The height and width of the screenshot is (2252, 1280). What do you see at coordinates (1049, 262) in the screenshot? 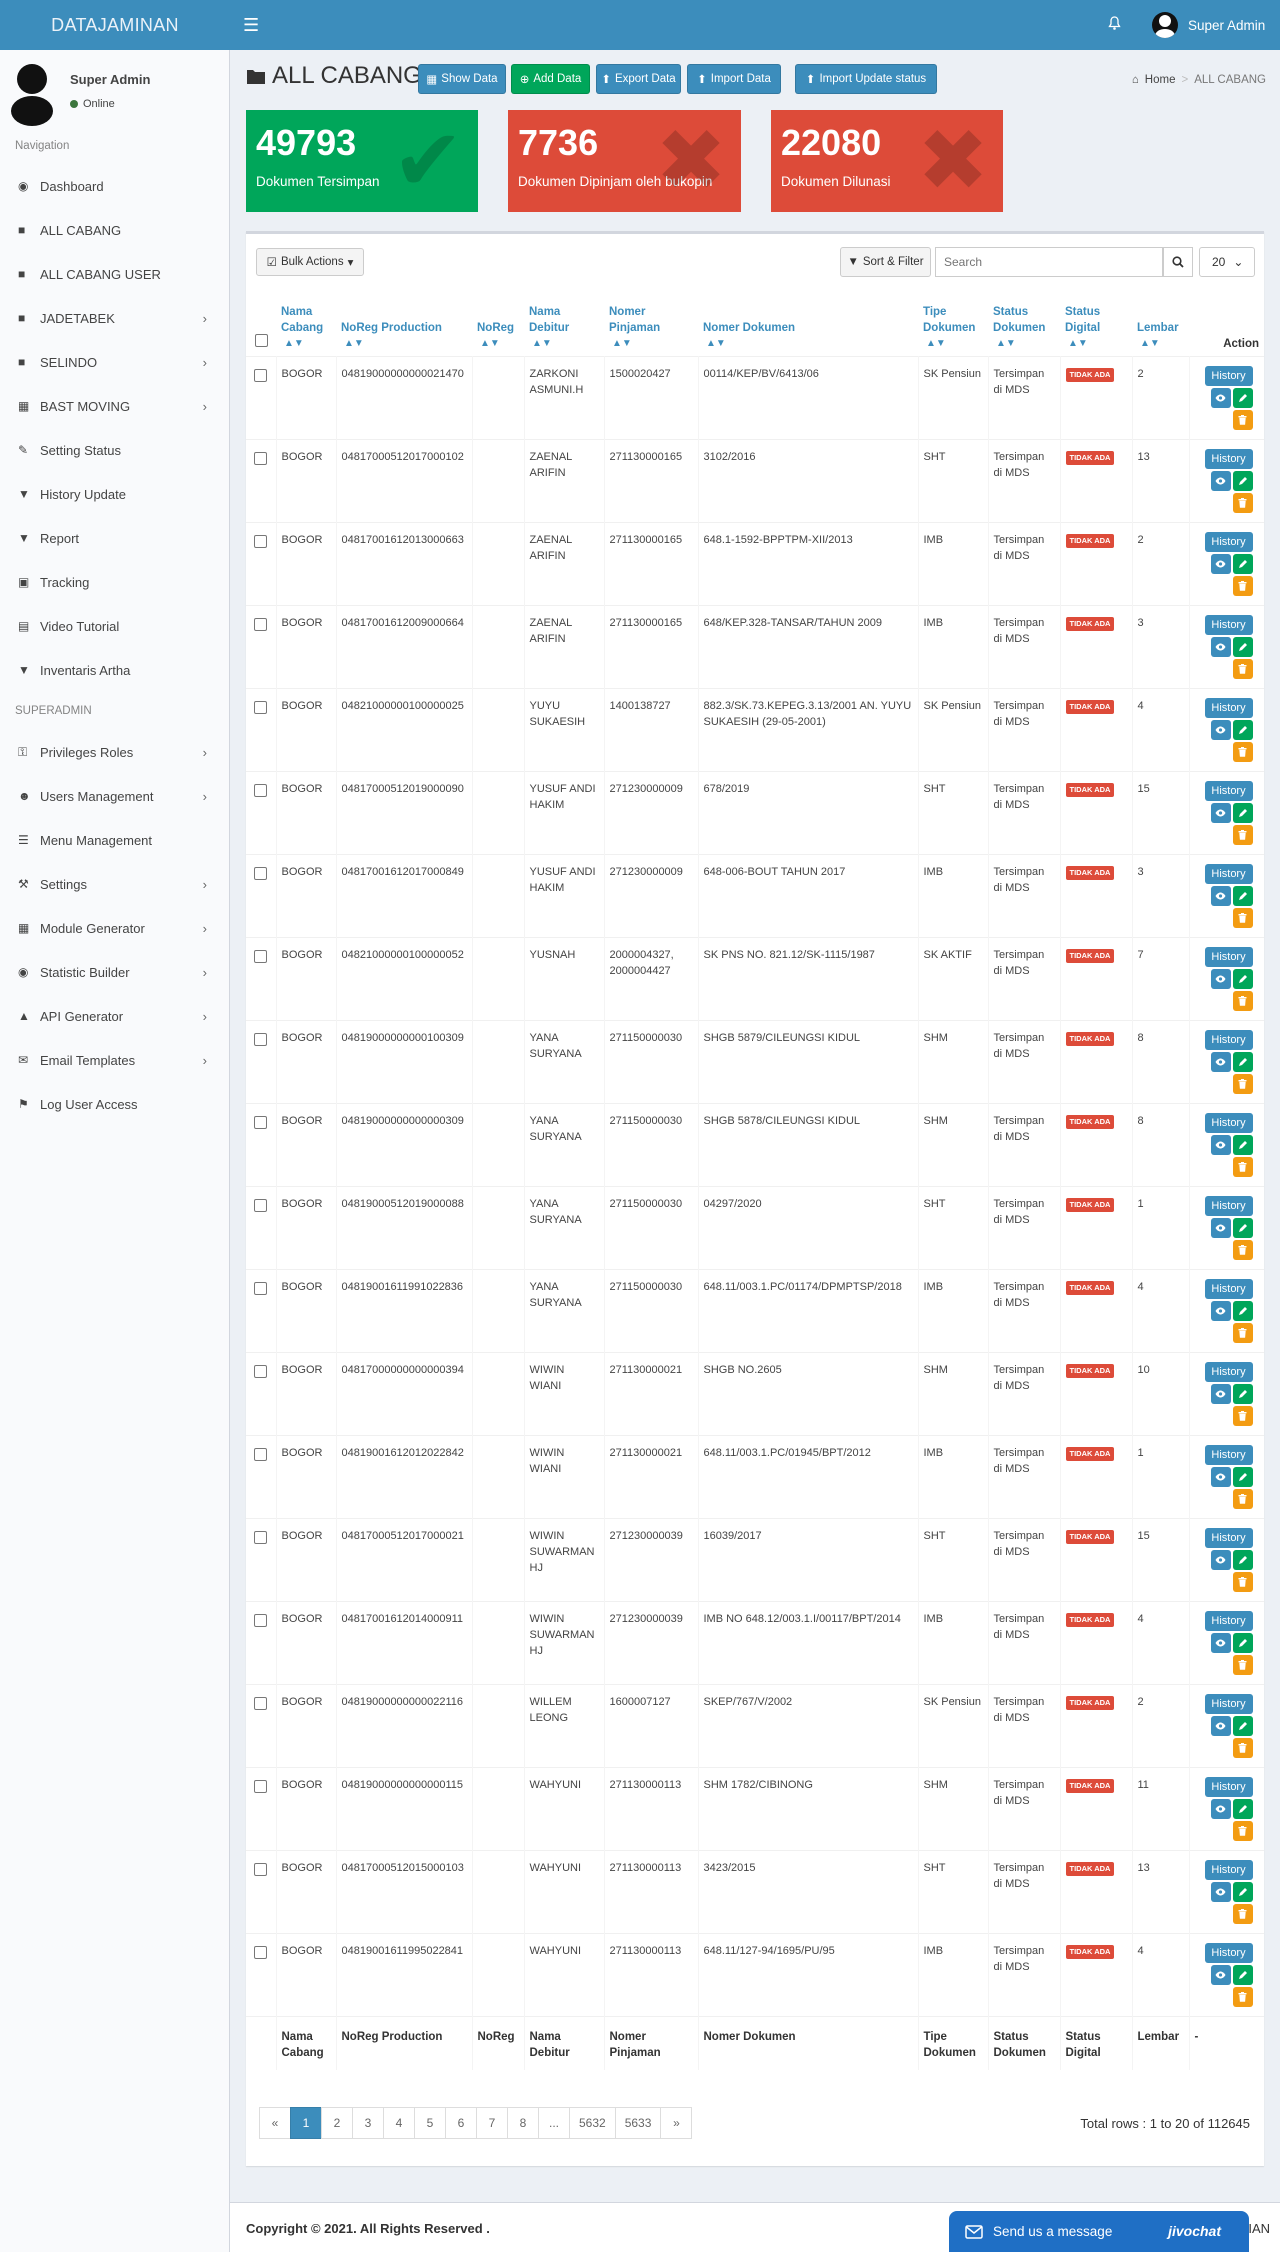
I see `search-input` at bounding box center [1049, 262].